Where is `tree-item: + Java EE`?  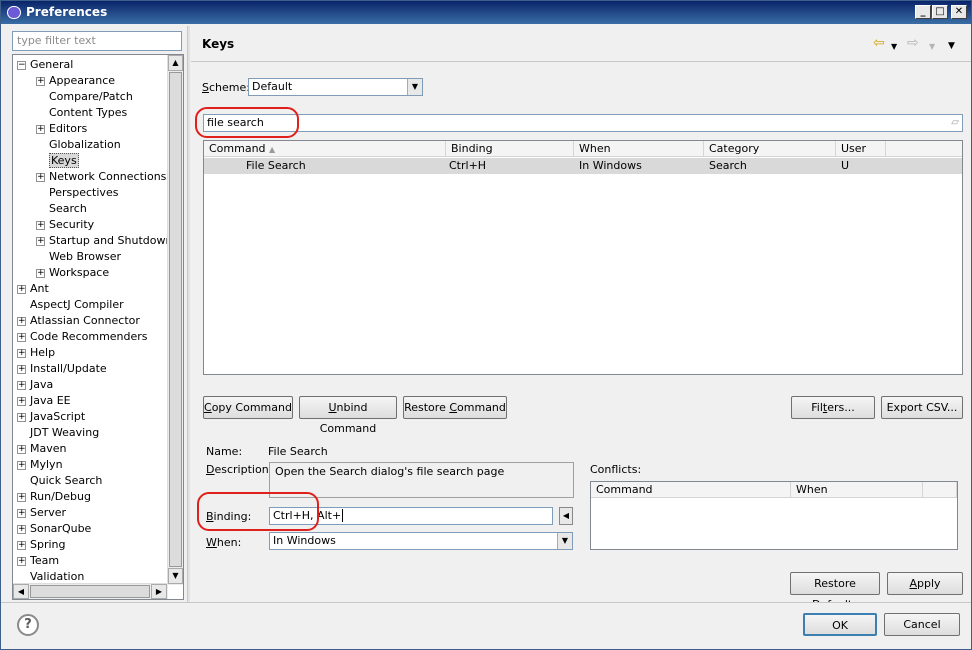
tree-item: + Java EE is located at coordinates (44, 401).